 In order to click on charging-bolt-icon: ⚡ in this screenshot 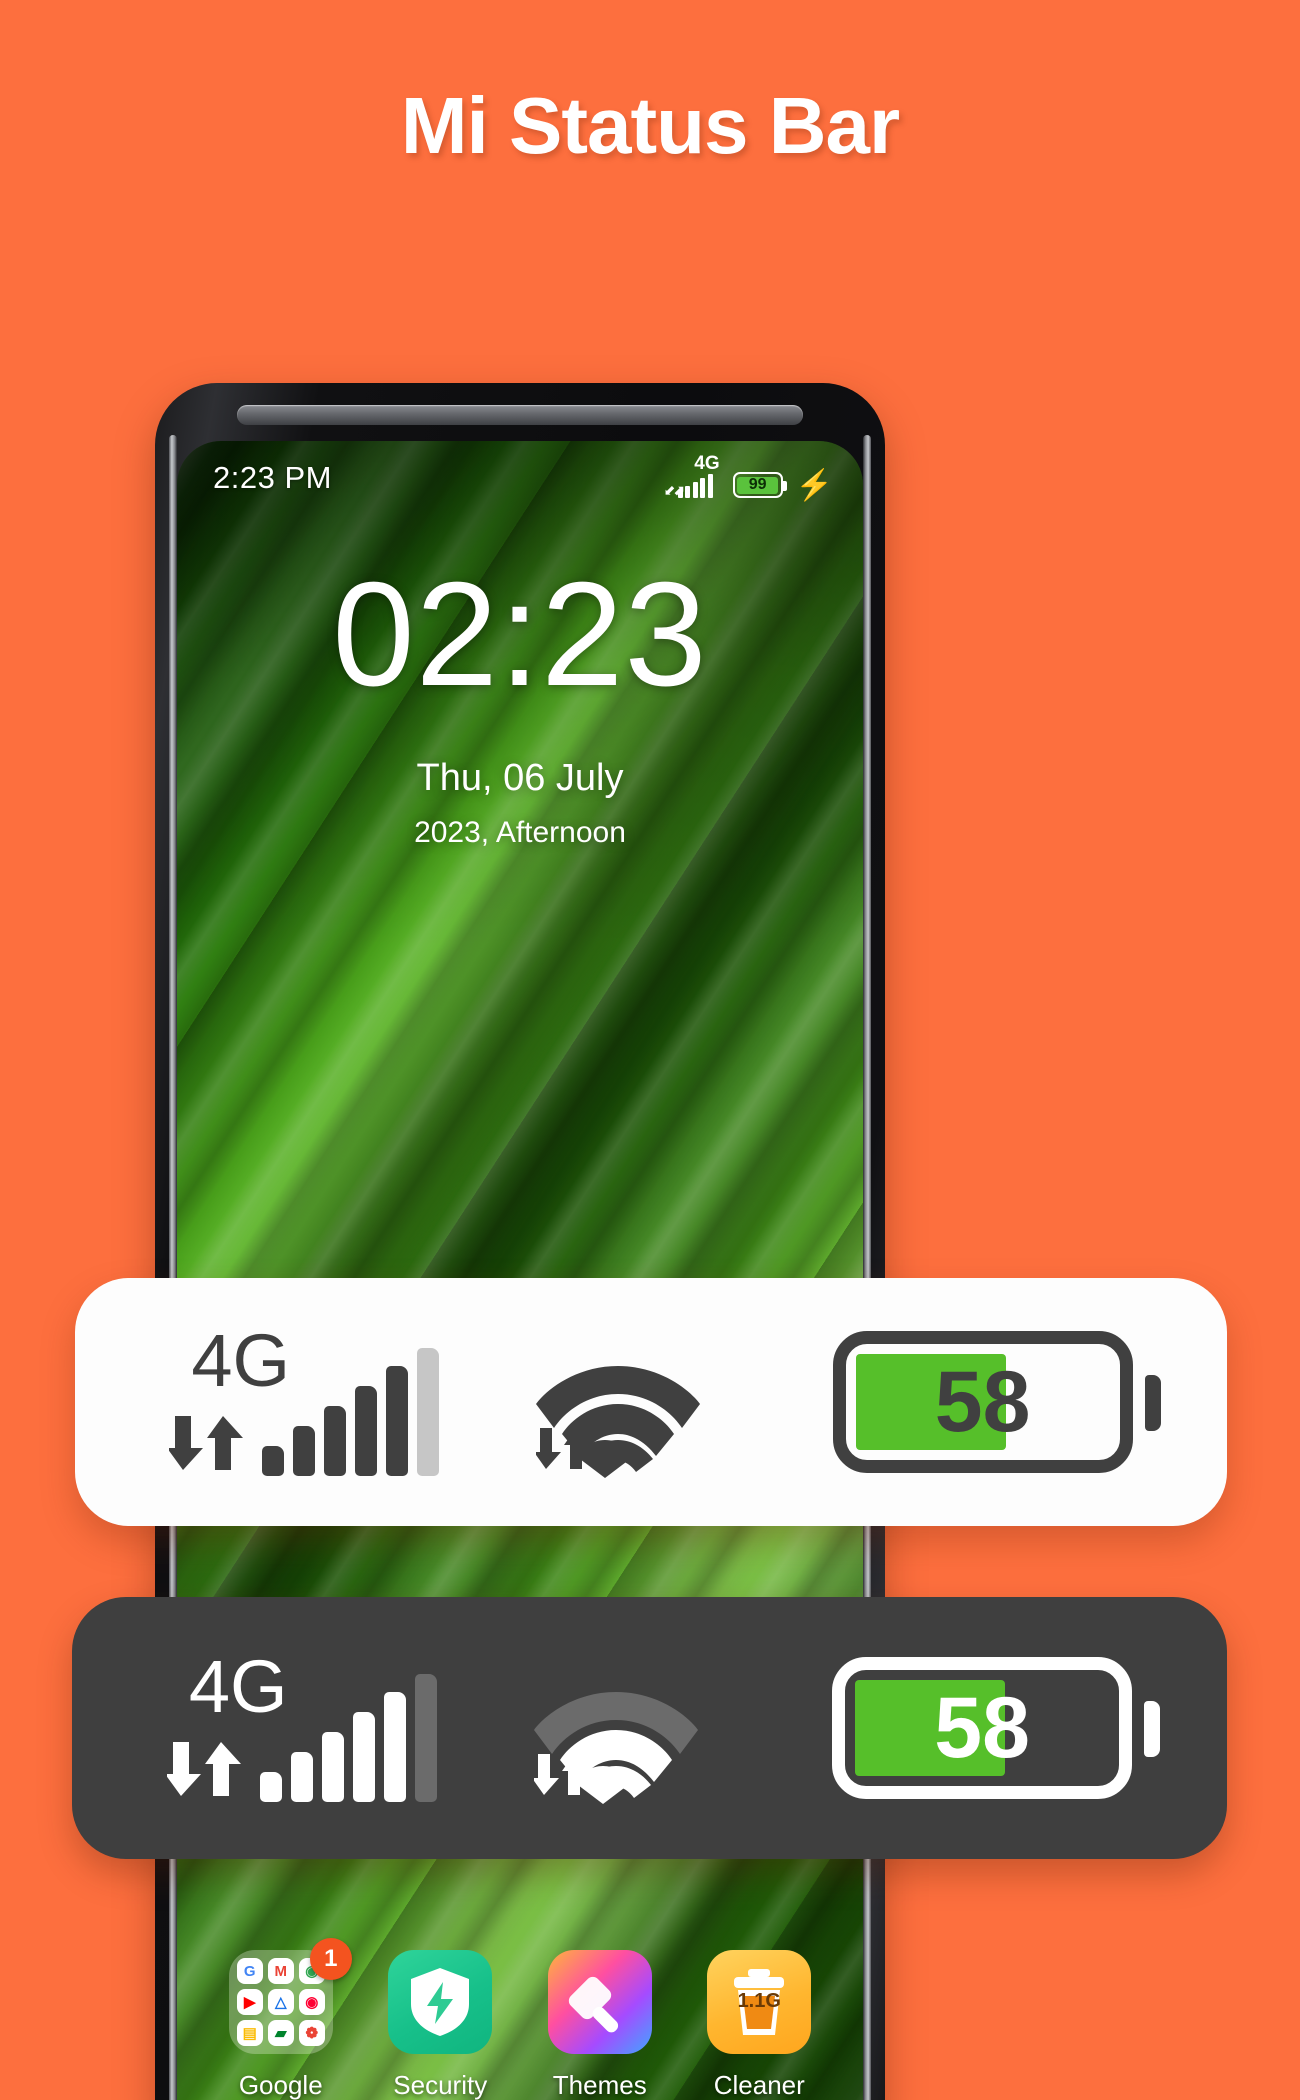, I will do `click(814, 485)`.